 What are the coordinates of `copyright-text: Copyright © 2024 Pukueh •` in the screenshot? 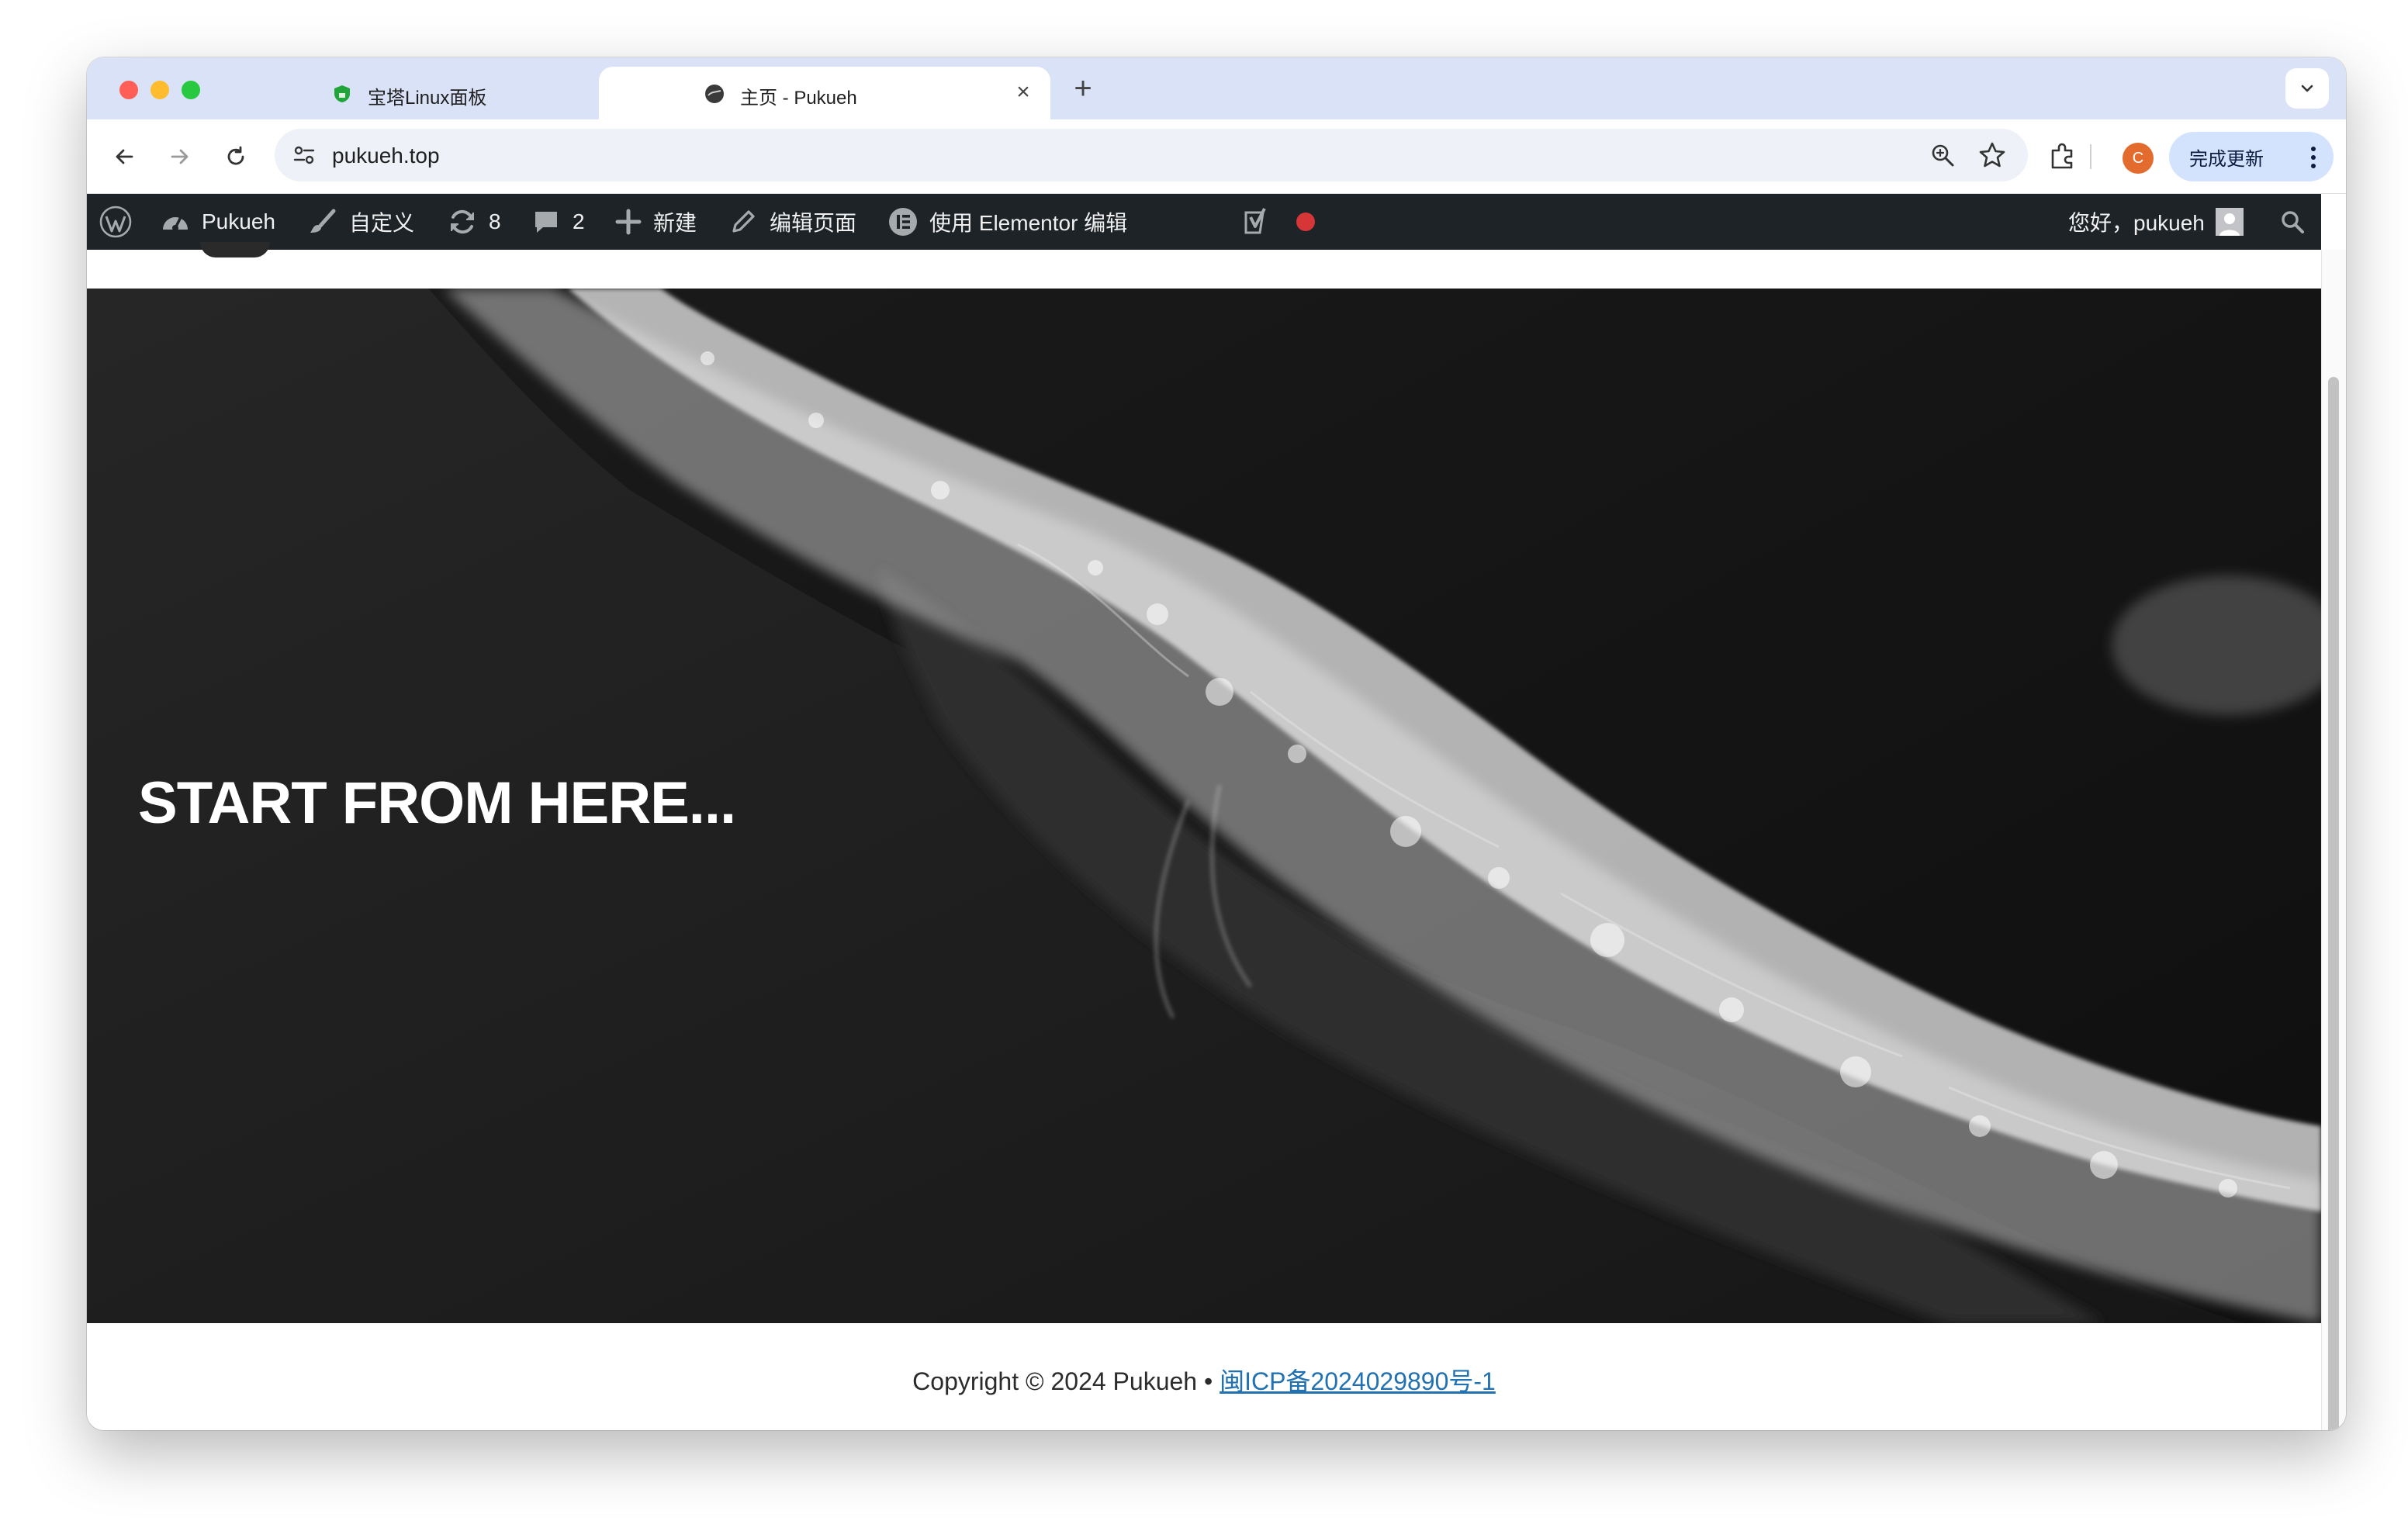 It's located at (1066, 1381).